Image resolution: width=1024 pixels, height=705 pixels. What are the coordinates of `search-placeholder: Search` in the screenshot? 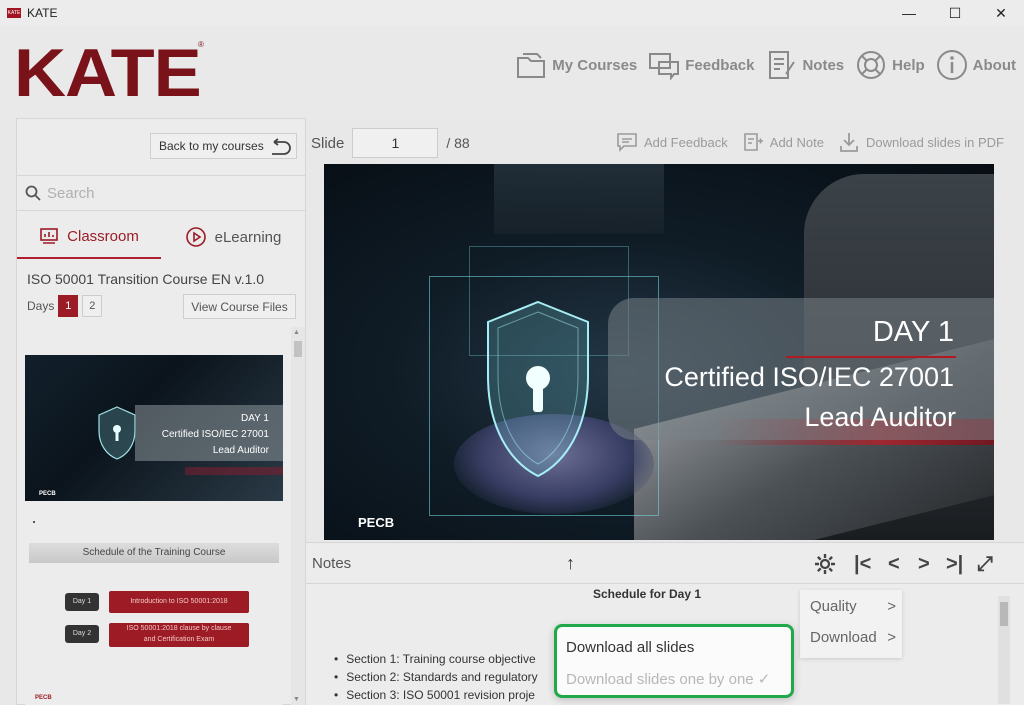 It's located at (71, 193).